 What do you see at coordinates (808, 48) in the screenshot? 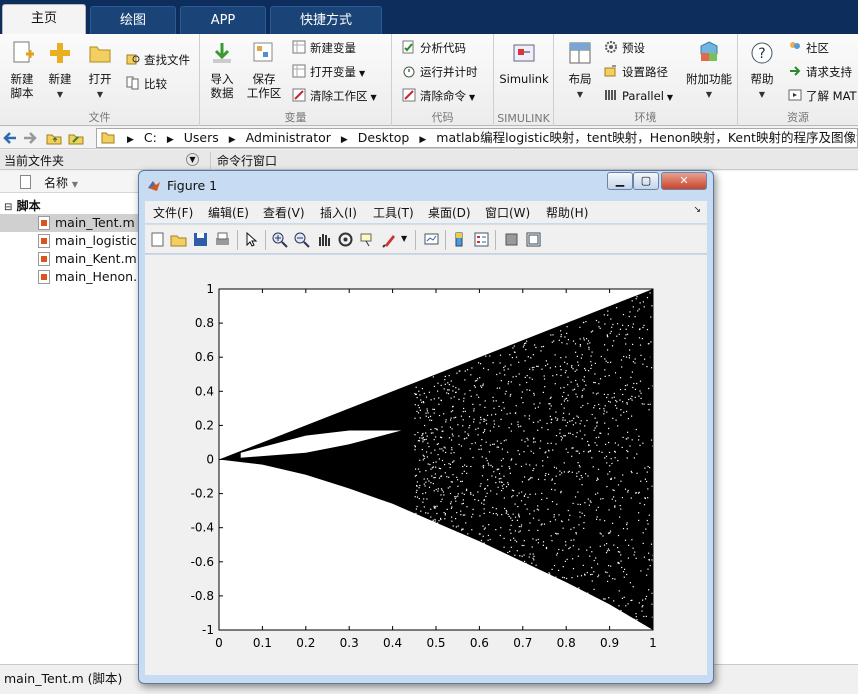
I see `community-button: 社区` at bounding box center [808, 48].